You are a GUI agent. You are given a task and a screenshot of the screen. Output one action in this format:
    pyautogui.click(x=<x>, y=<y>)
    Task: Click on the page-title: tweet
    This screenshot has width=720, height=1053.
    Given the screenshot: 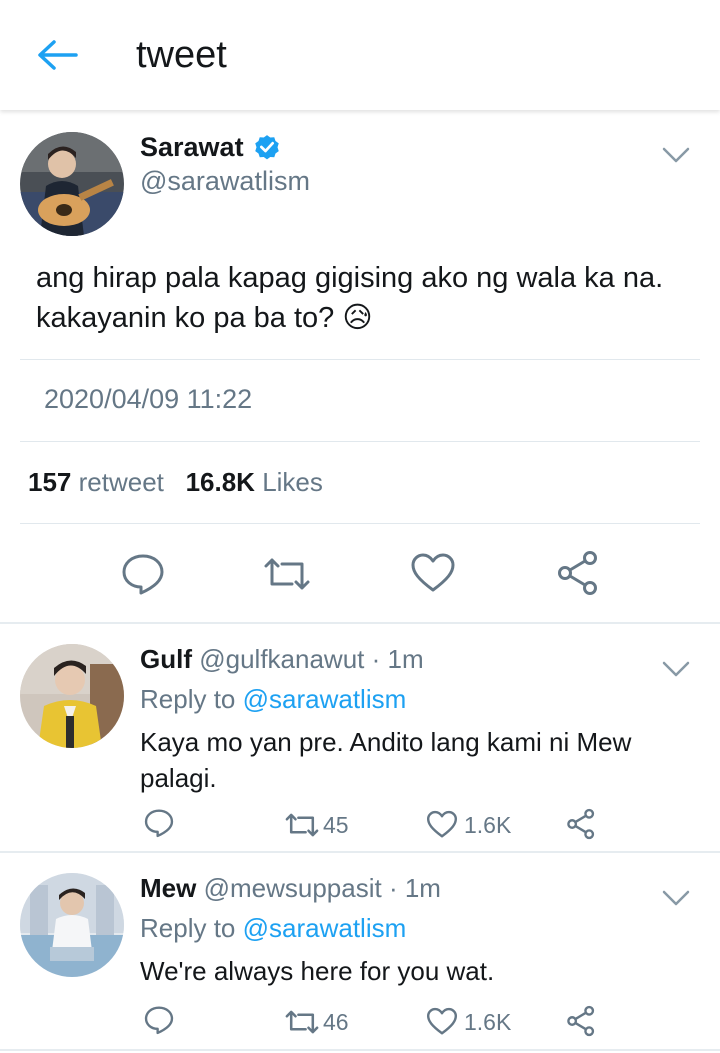 What is the action you would take?
    pyautogui.click(x=181, y=55)
    